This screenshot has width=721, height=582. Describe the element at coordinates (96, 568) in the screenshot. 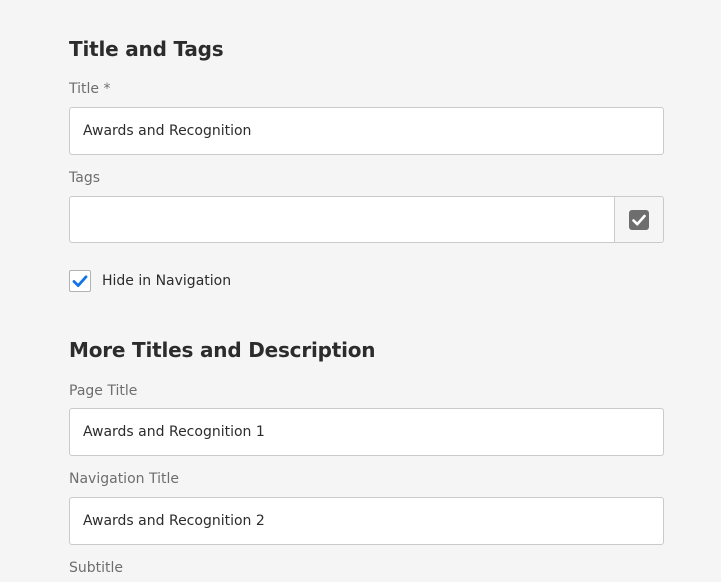

I see `subtitle-label: Subtitle` at that location.